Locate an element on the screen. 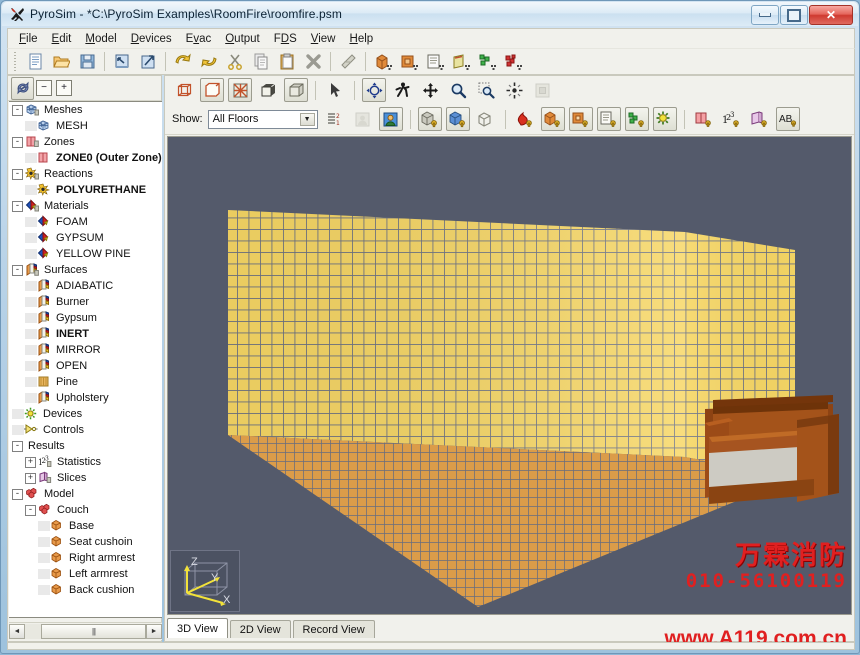 The image size is (860, 655). copy-icon is located at coordinates (261, 62).